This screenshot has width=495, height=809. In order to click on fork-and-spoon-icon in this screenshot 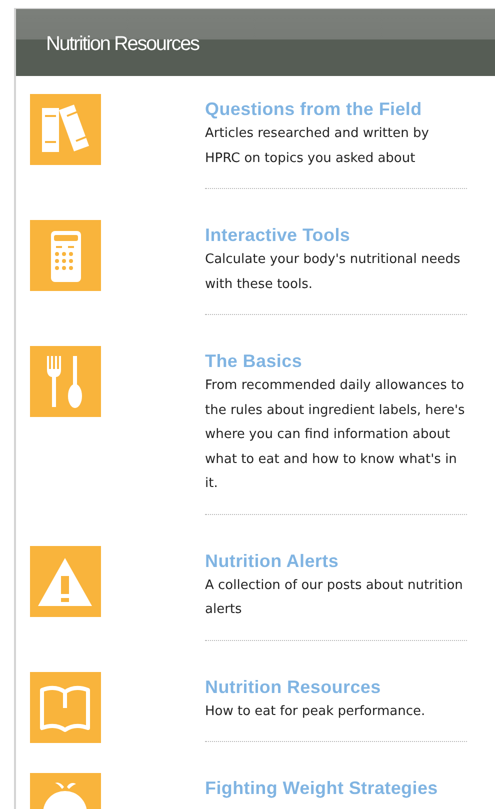, I will do `click(65, 381)`.